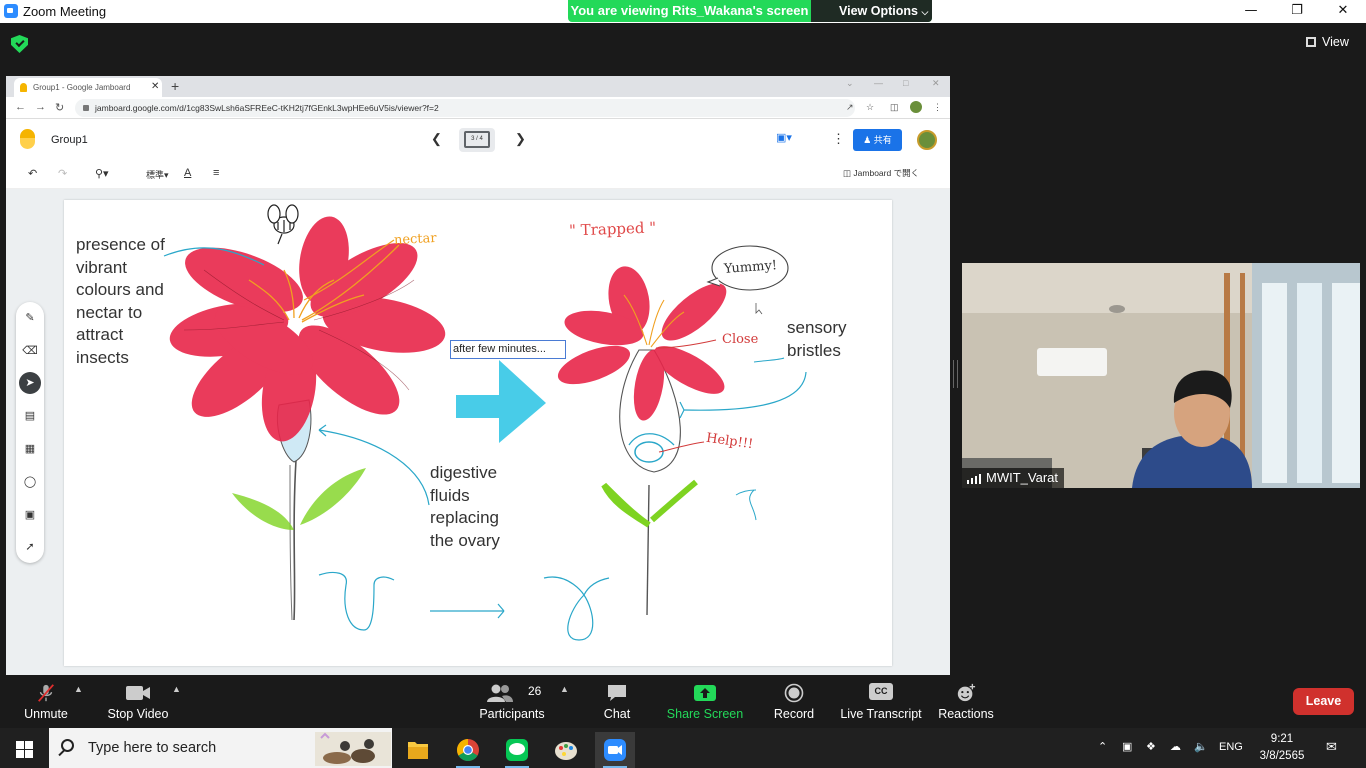 The height and width of the screenshot is (768, 1366). What do you see at coordinates (30, 318) in the screenshot?
I see `pen-icon: ✎` at bounding box center [30, 318].